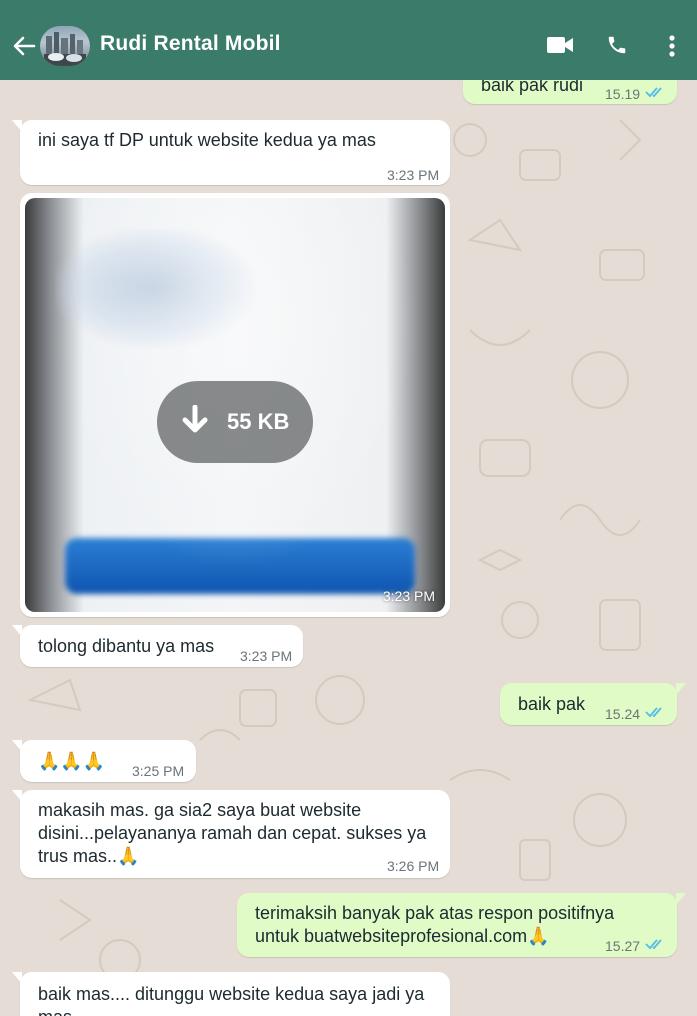 Image resolution: width=697 pixels, height=1016 pixels. I want to click on avatar, so click(65, 46).